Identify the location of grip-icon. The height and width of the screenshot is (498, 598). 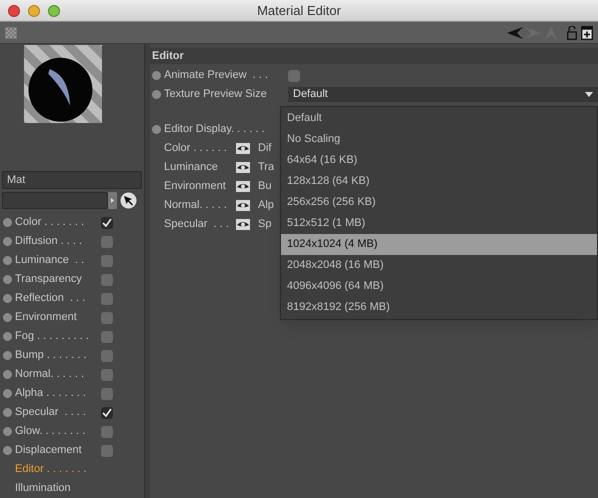
(11, 32).